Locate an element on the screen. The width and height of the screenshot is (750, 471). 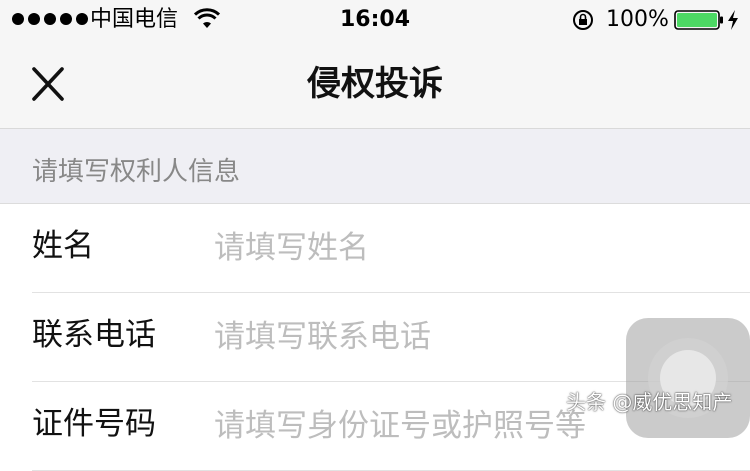
charge-icon is located at coordinates (733, 20).